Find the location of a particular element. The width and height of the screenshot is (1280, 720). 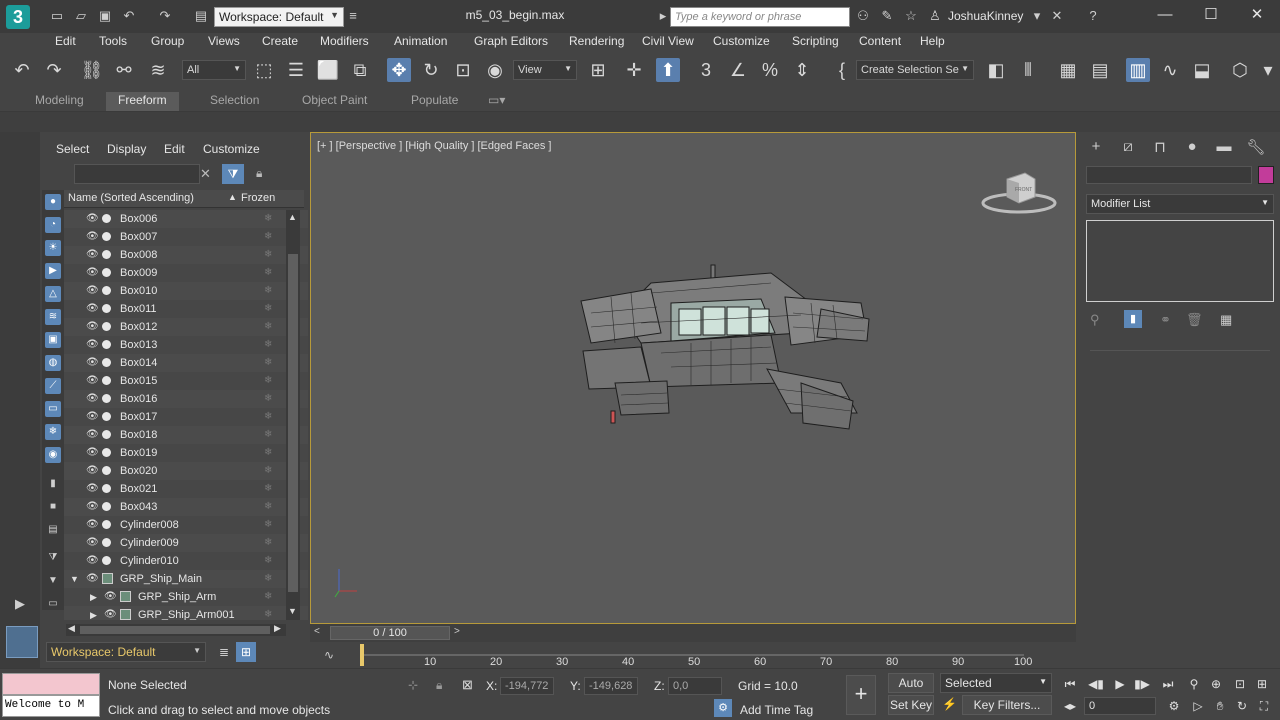

hscrollbar-thumb is located at coordinates (175, 630).